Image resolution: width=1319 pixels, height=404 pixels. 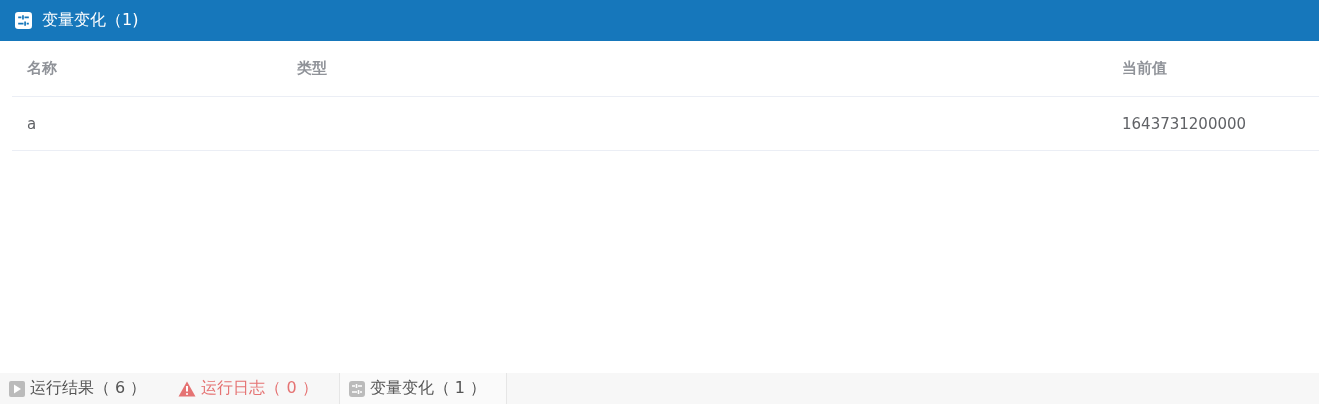 What do you see at coordinates (32, 123) in the screenshot?
I see `table-cell-text: a` at bounding box center [32, 123].